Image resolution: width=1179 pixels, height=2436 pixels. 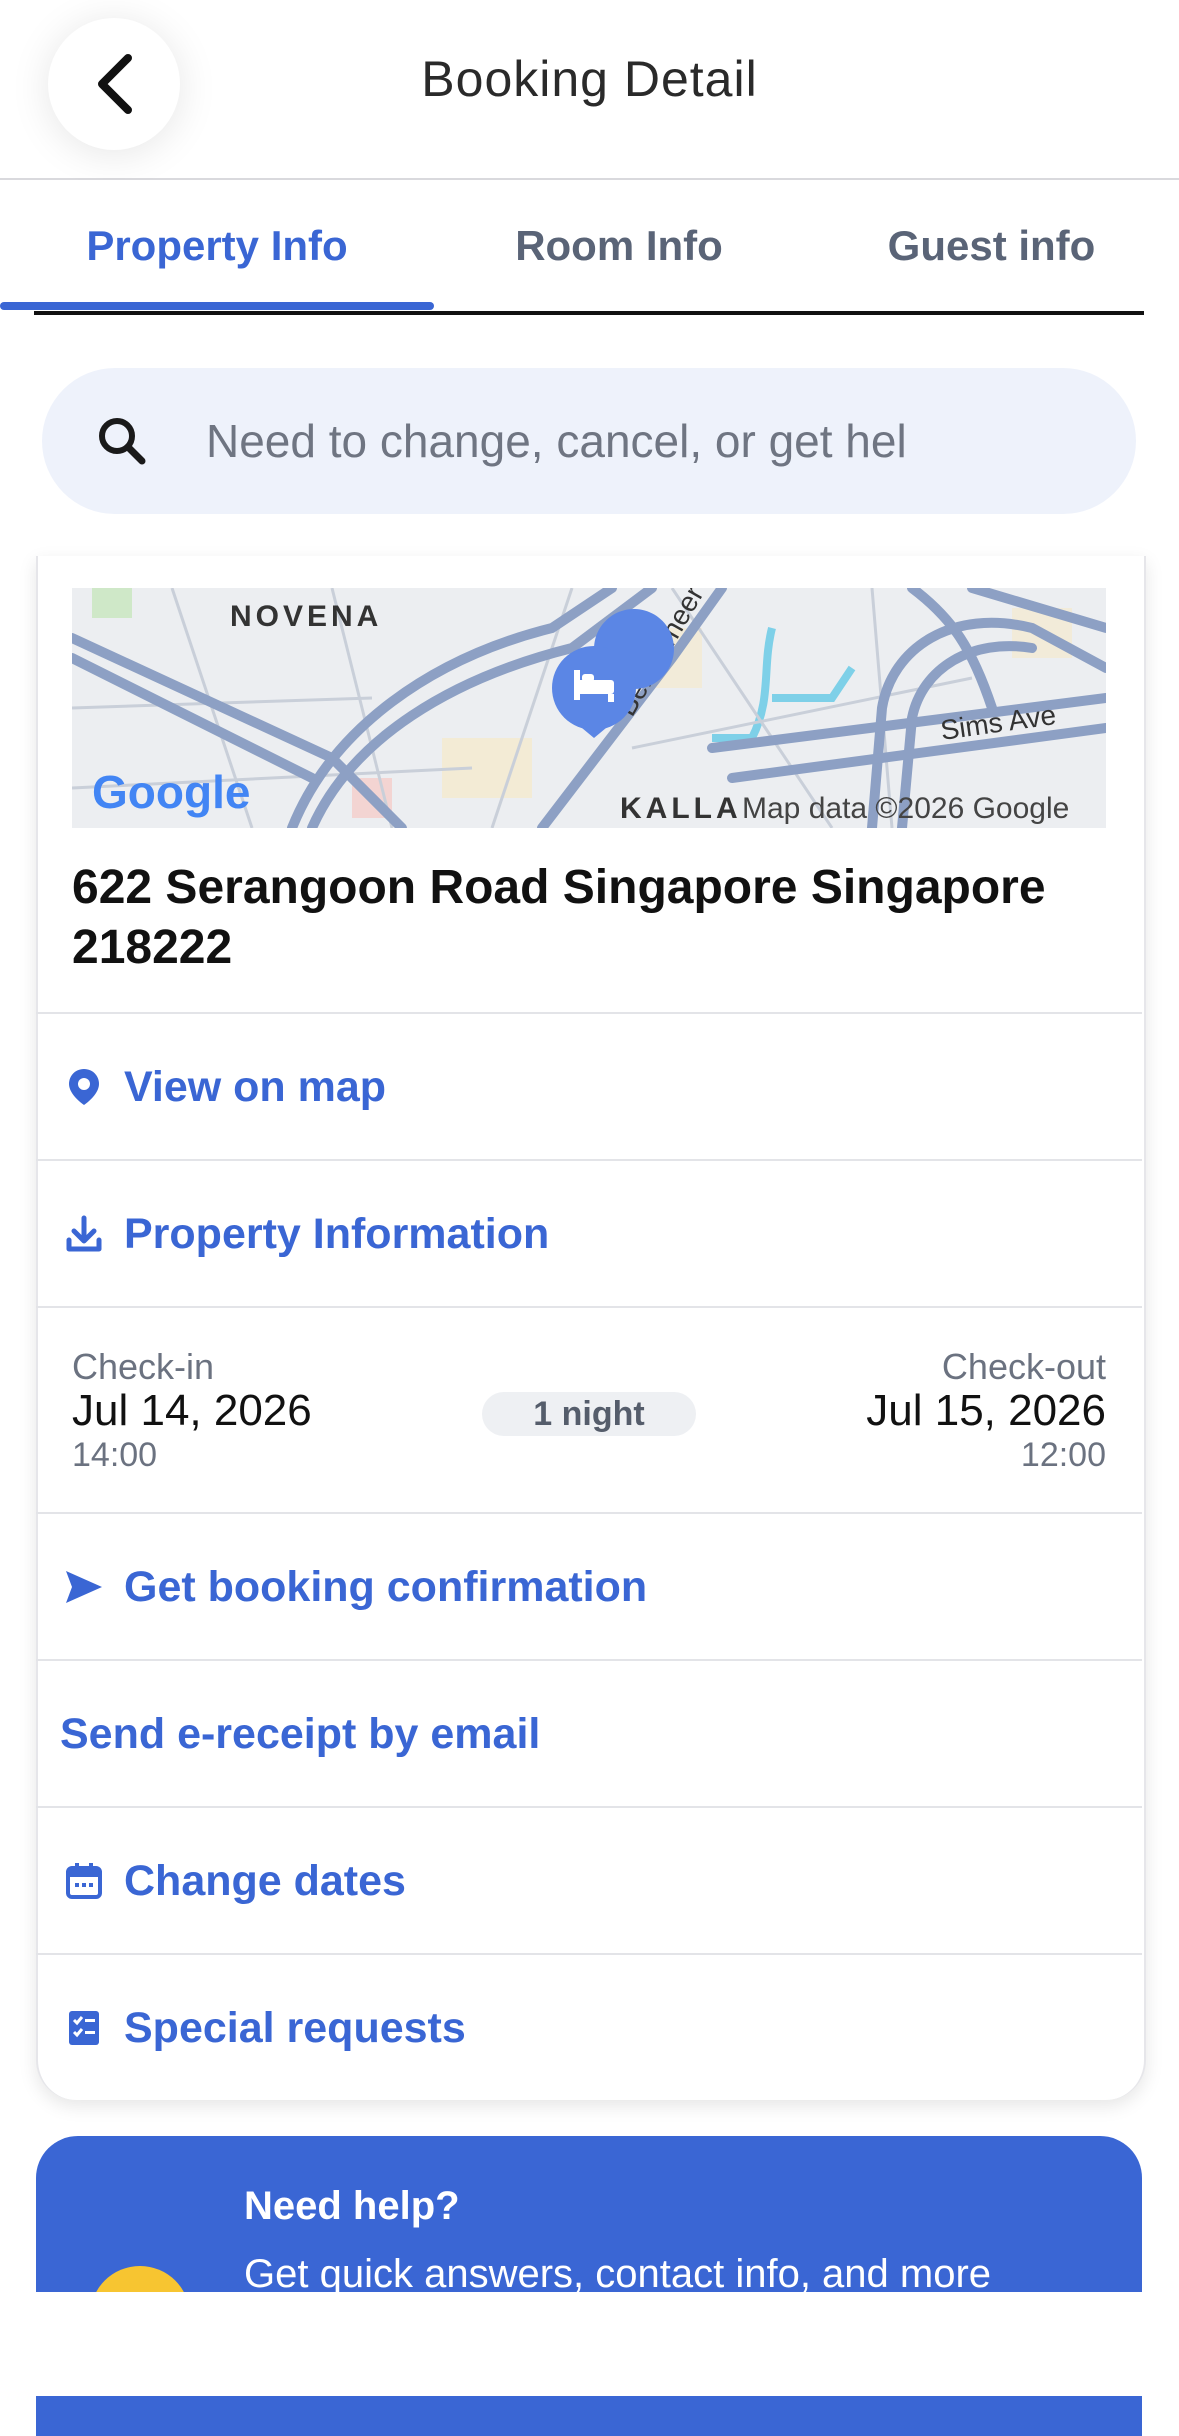 I want to click on download-icon, so click(x=84, y=1233).